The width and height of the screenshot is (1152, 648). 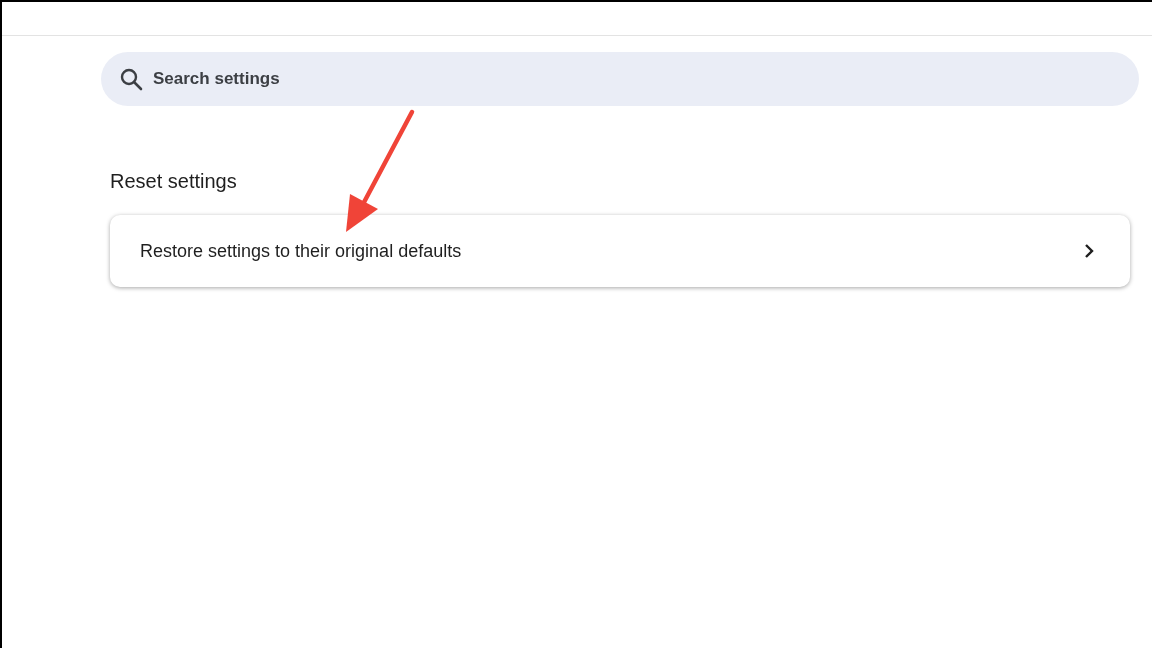 What do you see at coordinates (1089, 251) in the screenshot?
I see `chevron-icon` at bounding box center [1089, 251].